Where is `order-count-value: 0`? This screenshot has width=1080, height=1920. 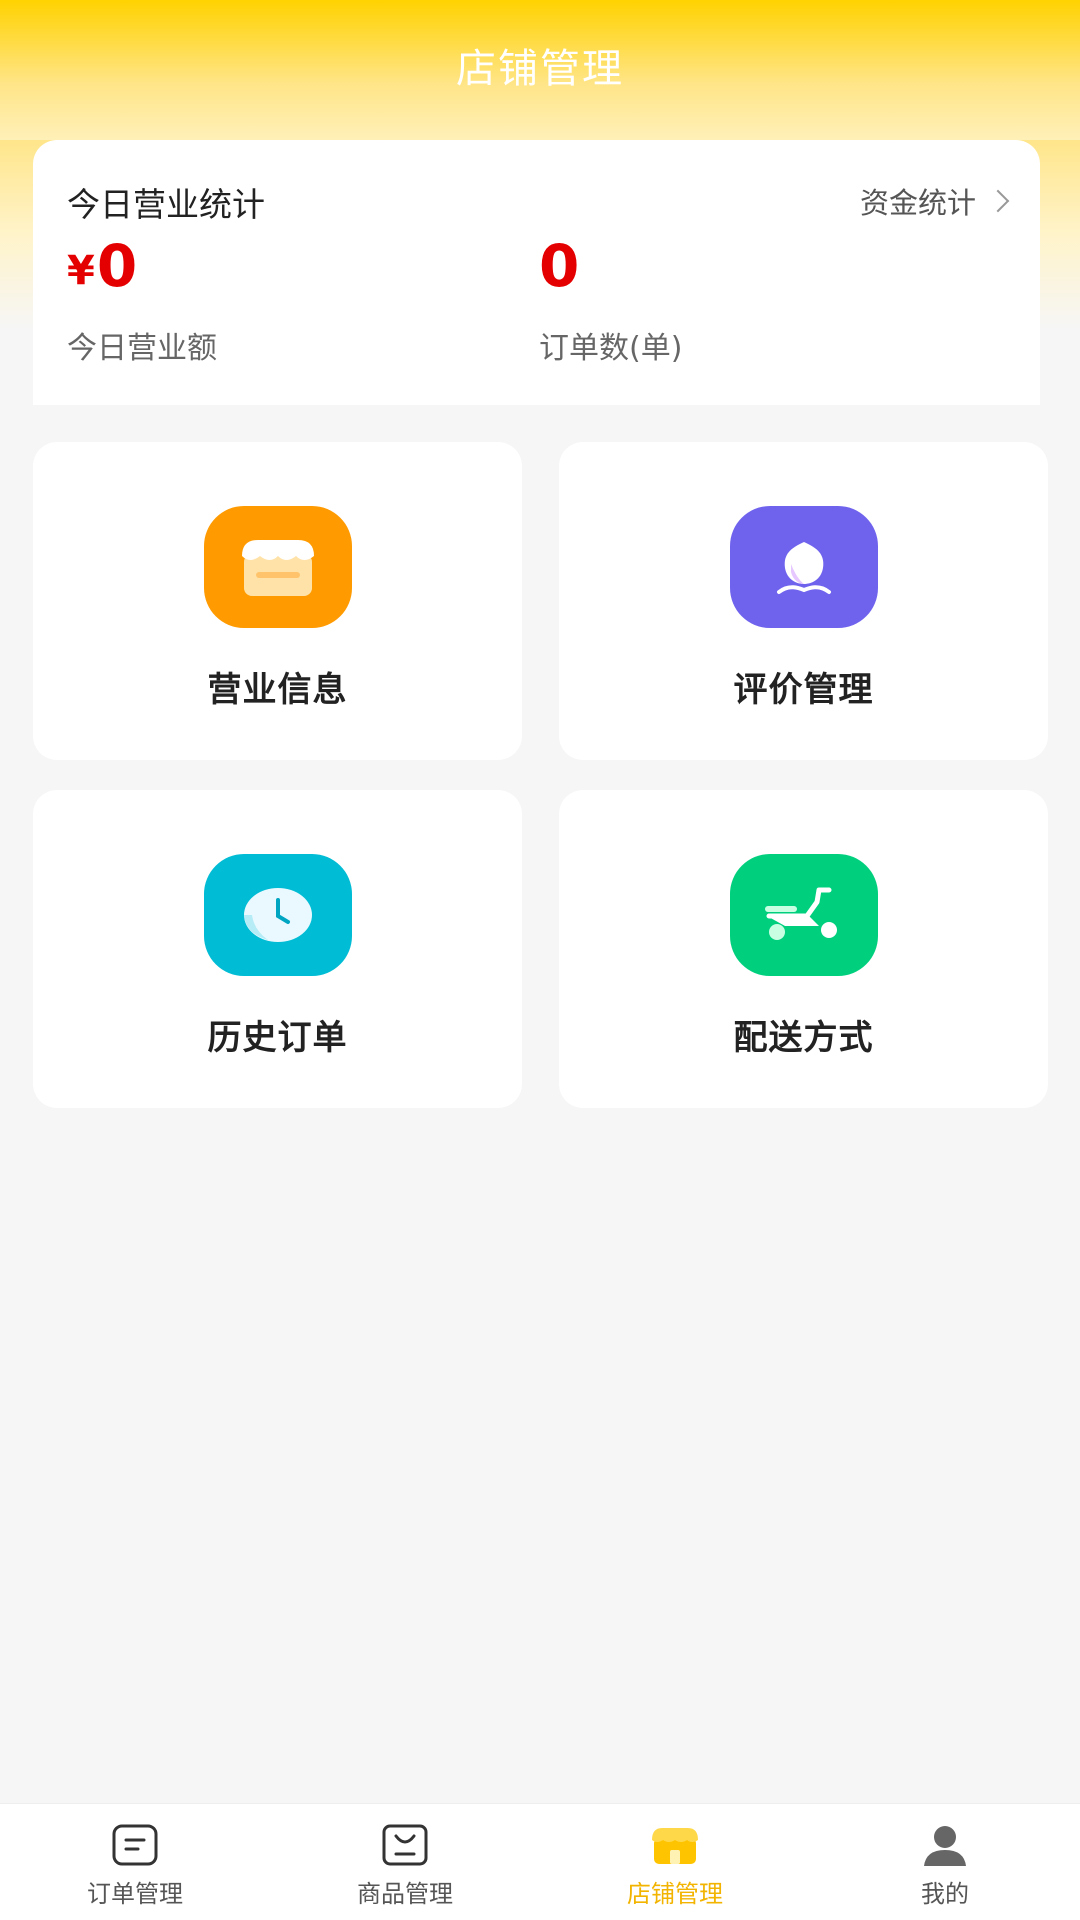 order-count-value: 0 is located at coordinates (559, 266).